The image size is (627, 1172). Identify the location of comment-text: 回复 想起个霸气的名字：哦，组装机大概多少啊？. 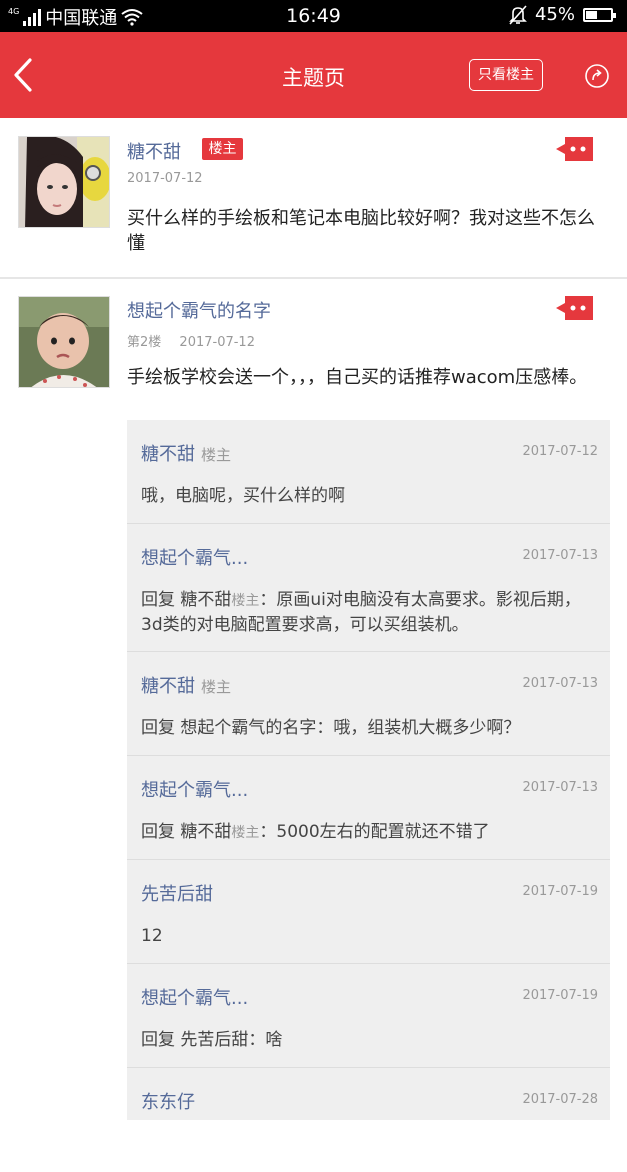
(331, 728).